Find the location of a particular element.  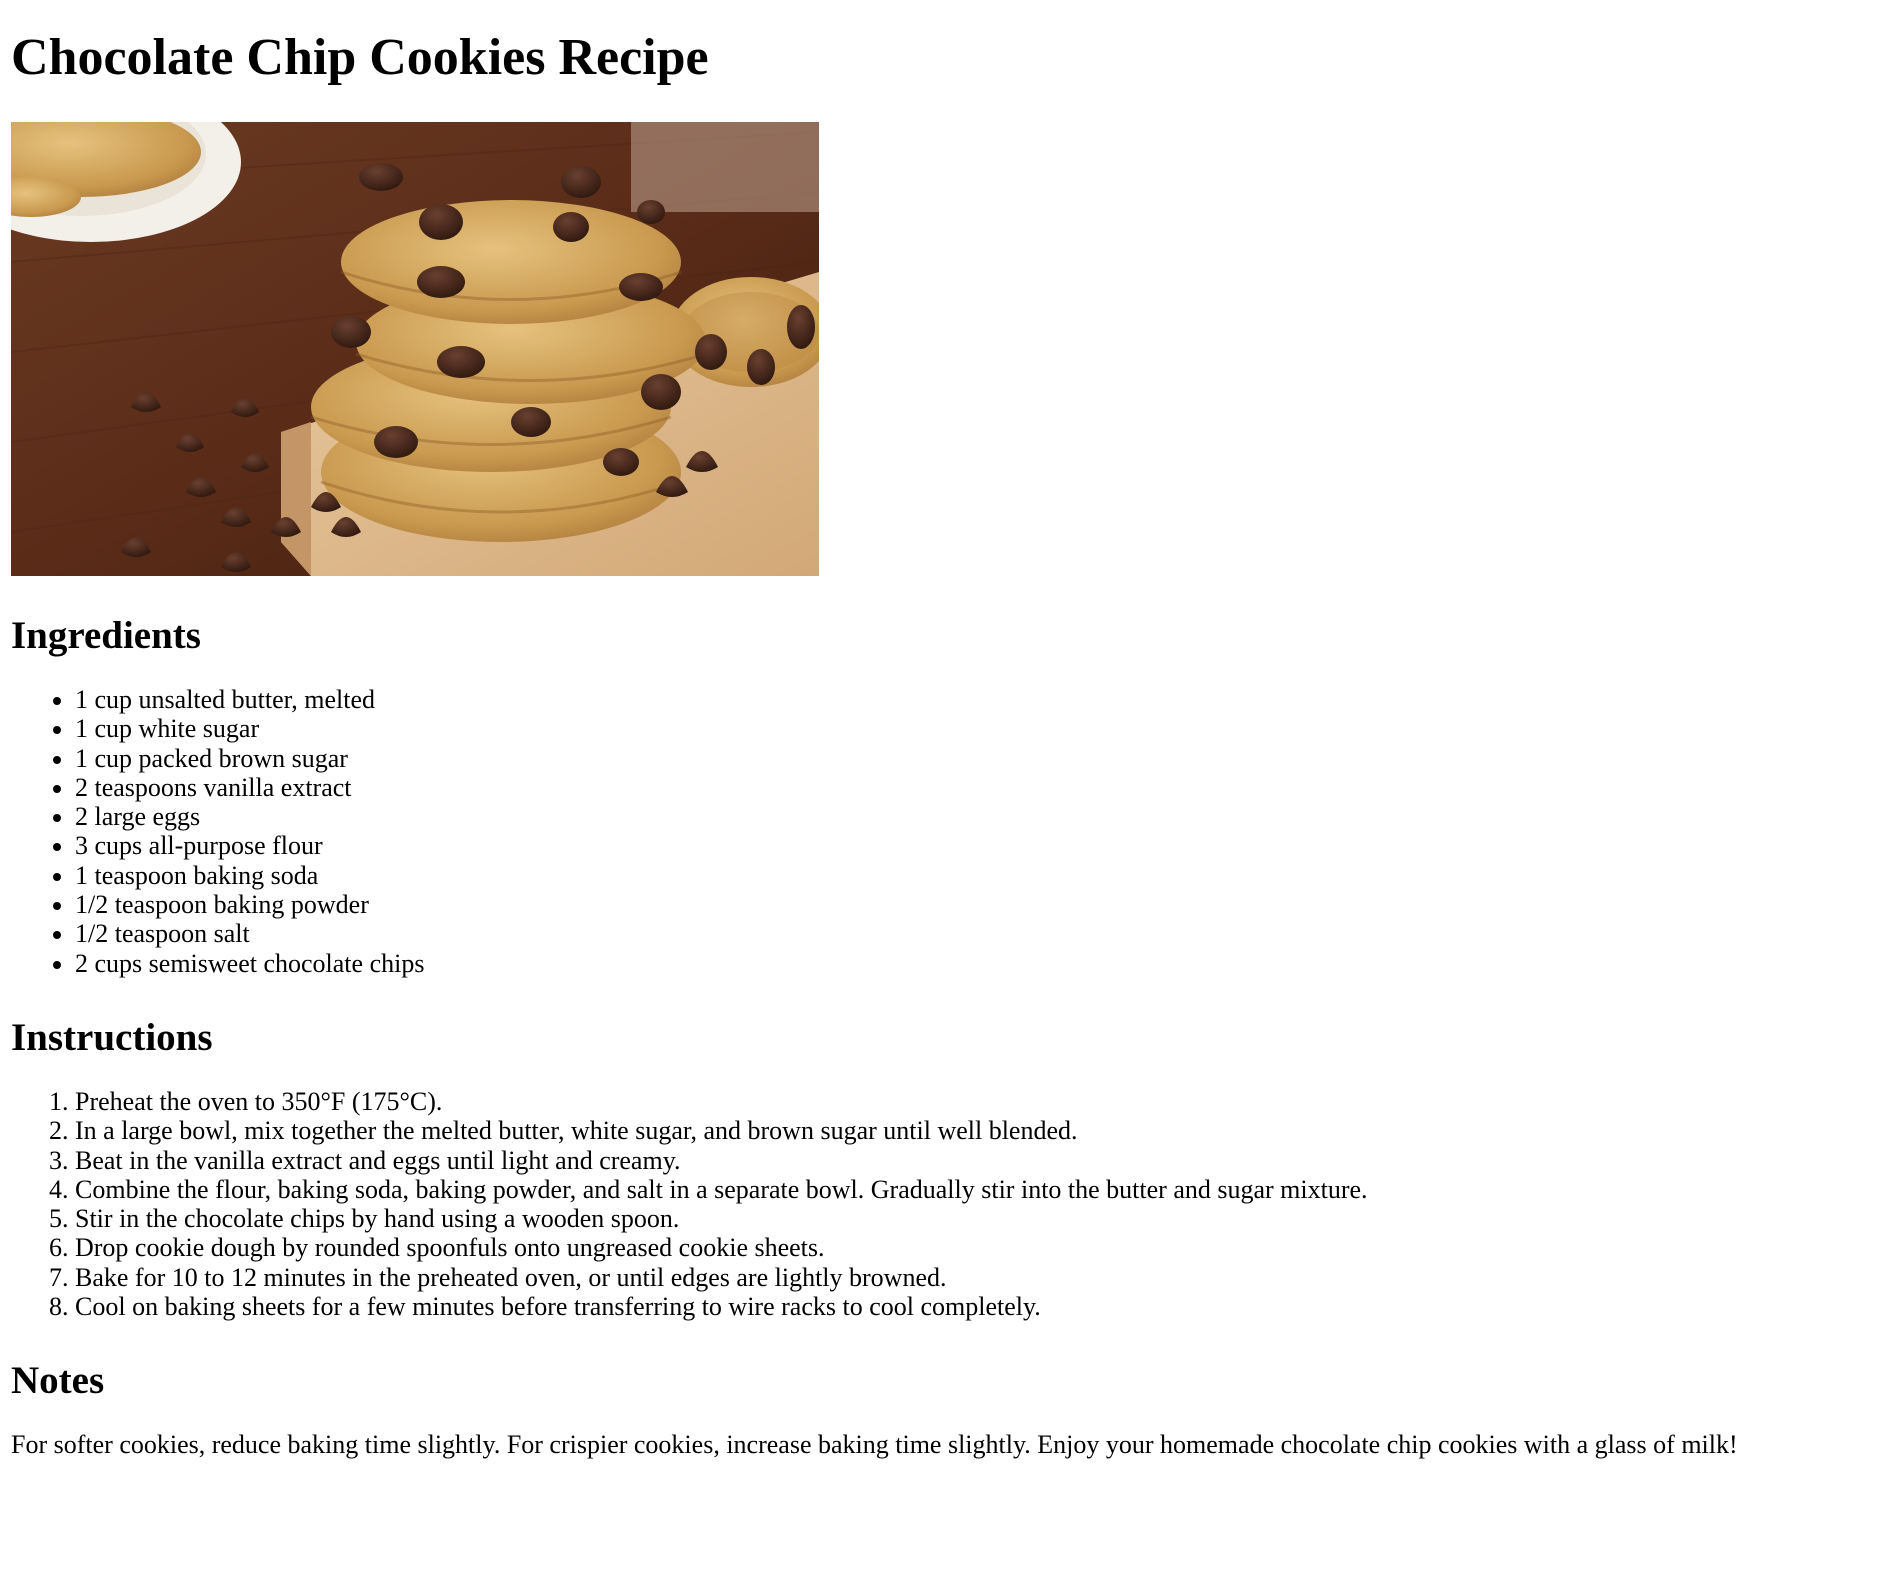

instruction-step: Preheat the oven to 350°F (175°C). is located at coordinates (971, 1101).